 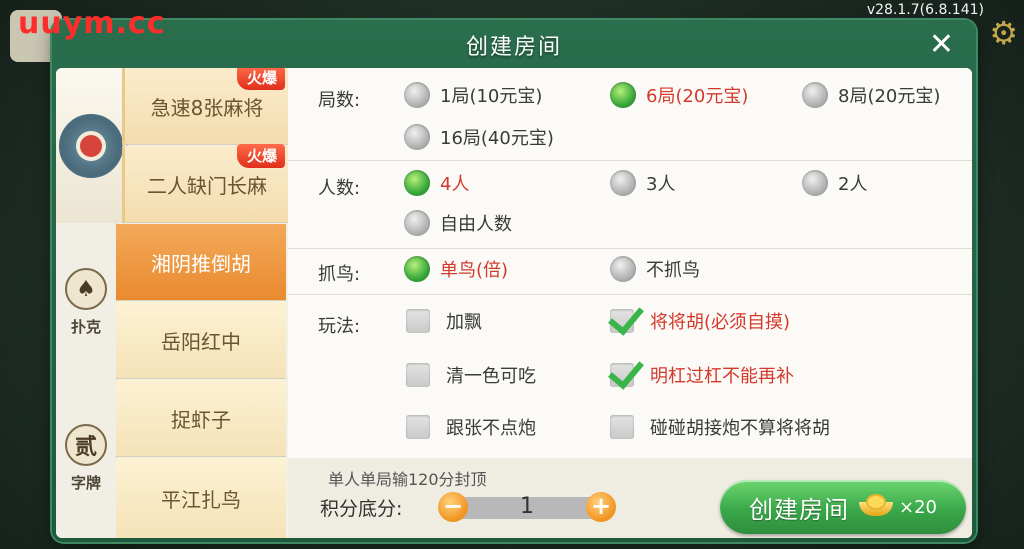 I want to click on game-name: 捉虾子, so click(x=201, y=419).